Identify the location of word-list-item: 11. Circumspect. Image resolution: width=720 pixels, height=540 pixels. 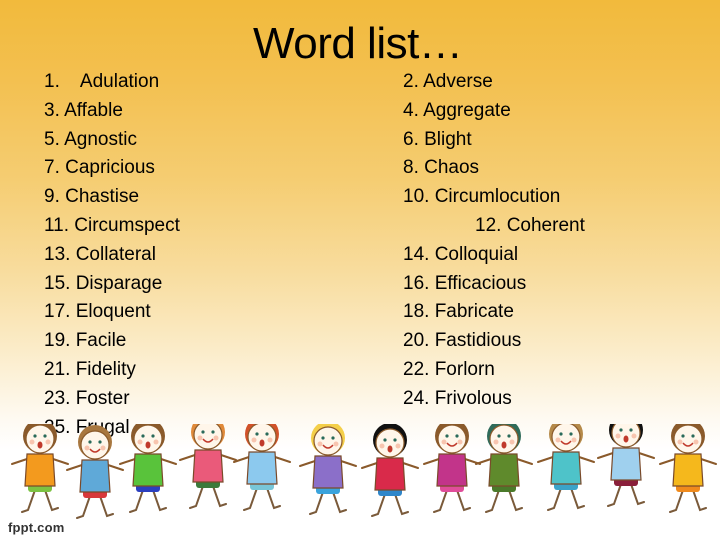
(112, 225).